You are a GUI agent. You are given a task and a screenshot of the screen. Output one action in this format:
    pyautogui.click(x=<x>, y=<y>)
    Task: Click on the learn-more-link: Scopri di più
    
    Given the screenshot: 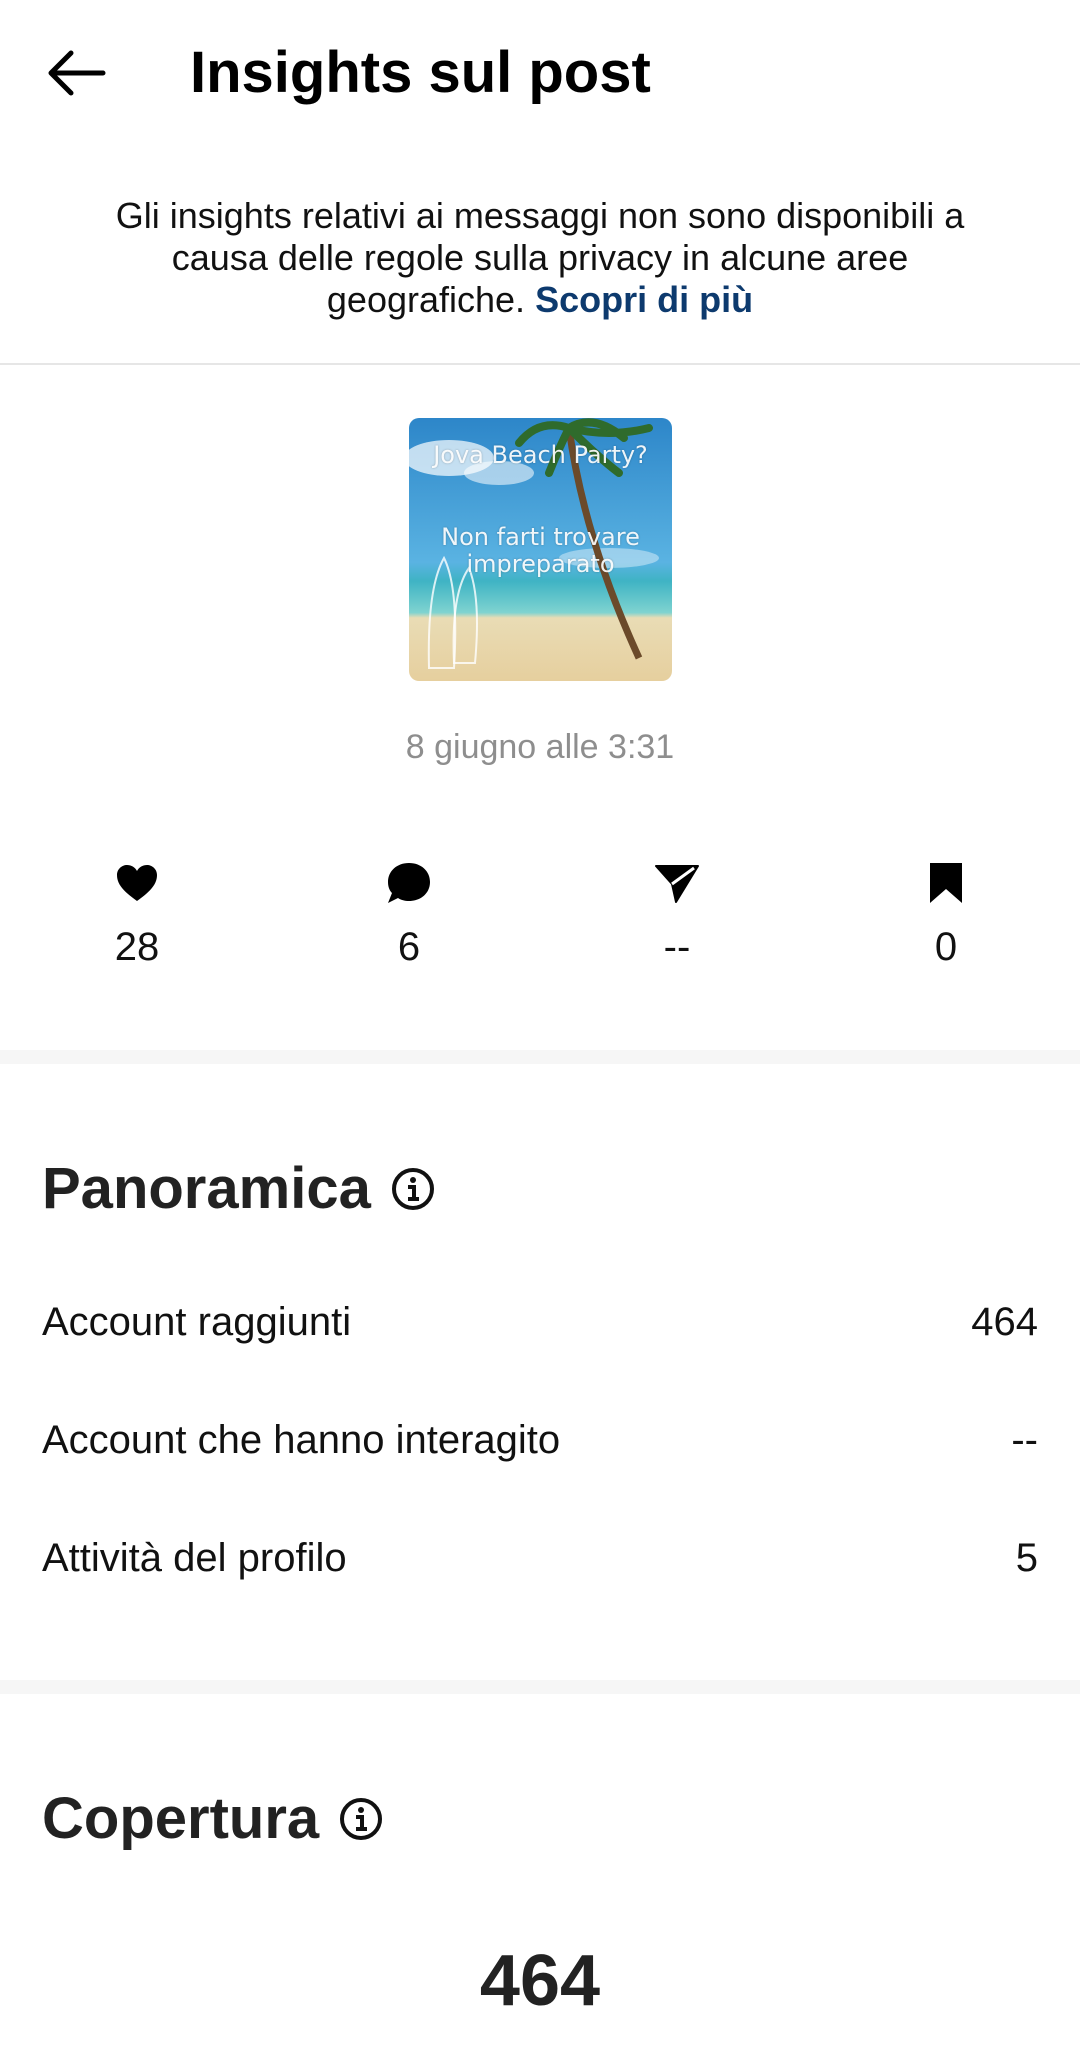 What is the action you would take?
    pyautogui.click(x=644, y=299)
    